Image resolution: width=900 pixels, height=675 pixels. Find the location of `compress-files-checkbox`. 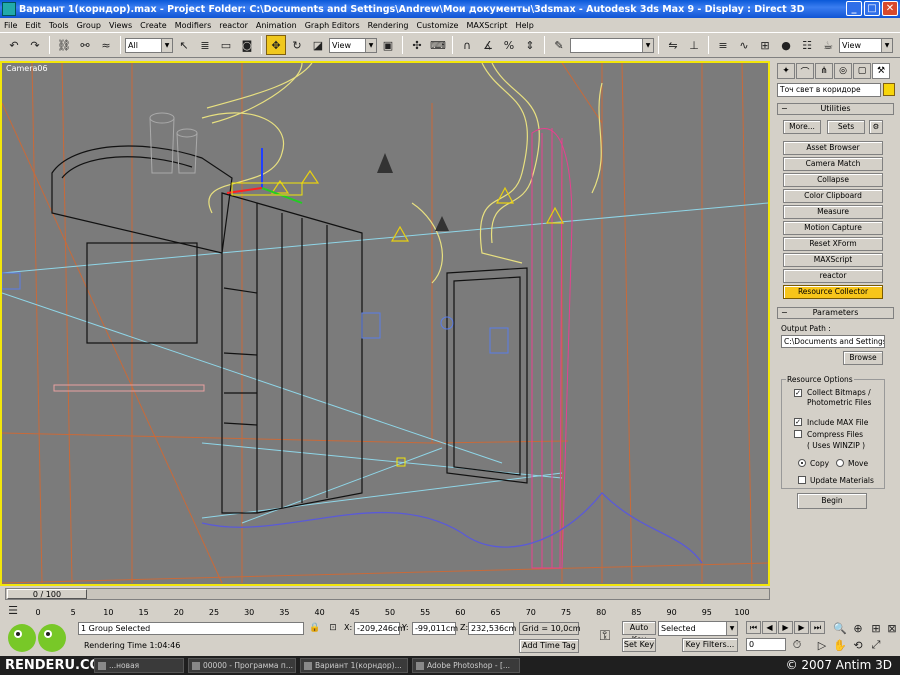

compress-files-checkbox is located at coordinates (798, 434).